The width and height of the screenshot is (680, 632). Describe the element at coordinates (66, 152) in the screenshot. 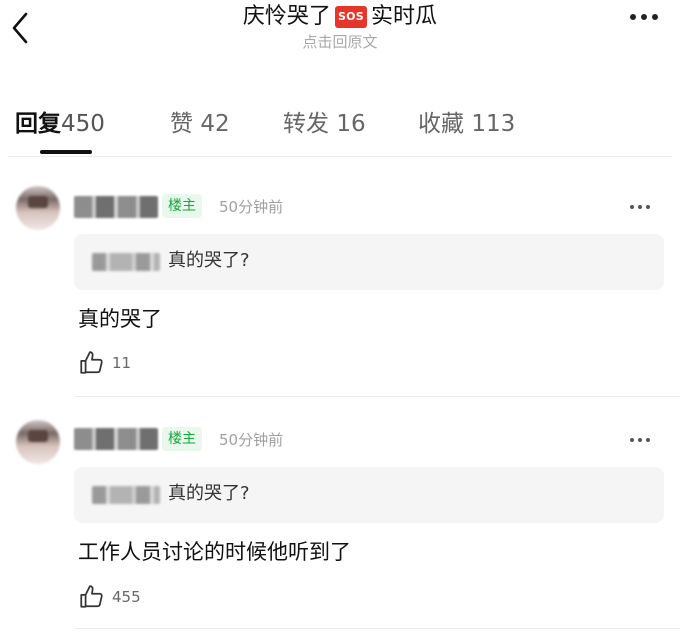

I see `active-tab-indicator` at that location.